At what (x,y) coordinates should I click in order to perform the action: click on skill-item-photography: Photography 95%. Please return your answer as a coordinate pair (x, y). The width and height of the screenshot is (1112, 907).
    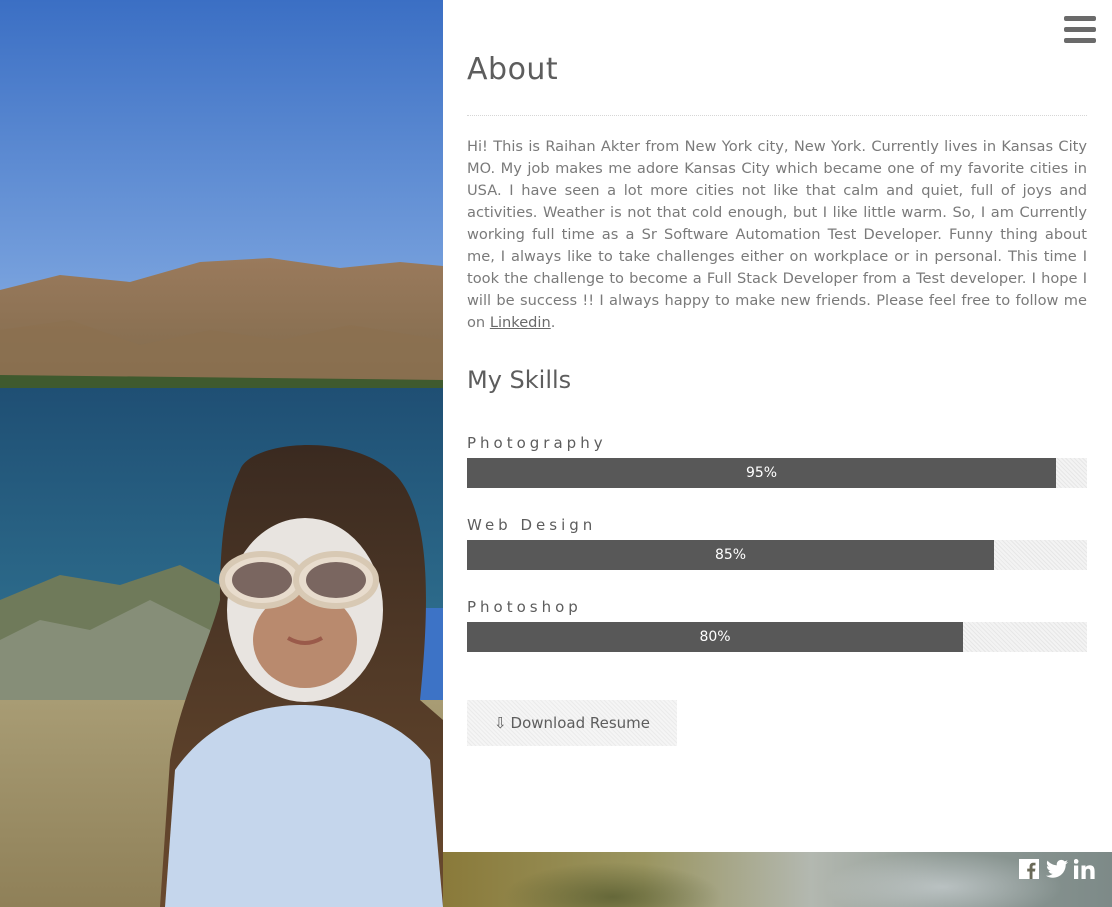
    Looking at the image, I should click on (777, 460).